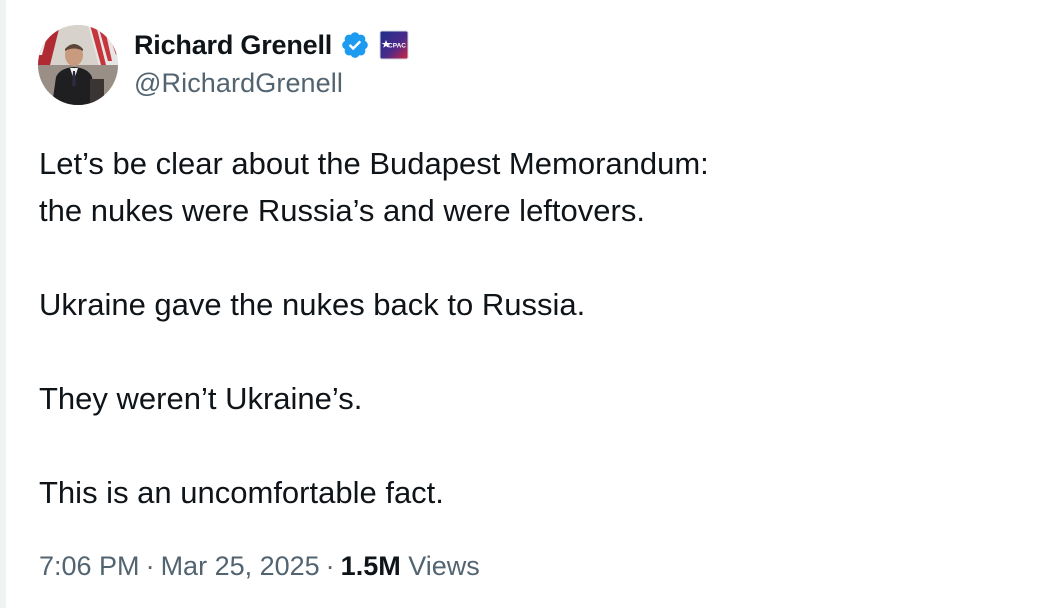 This screenshot has width=1048, height=608. Describe the element at coordinates (238, 83) in the screenshot. I see `author-handle: @RichardGrenell` at that location.